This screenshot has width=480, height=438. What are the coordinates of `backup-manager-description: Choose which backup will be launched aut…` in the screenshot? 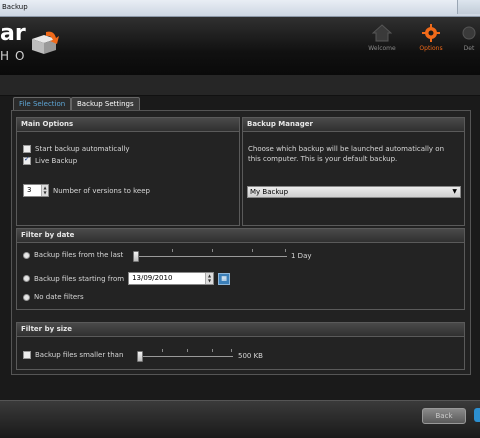 It's located at (346, 154).